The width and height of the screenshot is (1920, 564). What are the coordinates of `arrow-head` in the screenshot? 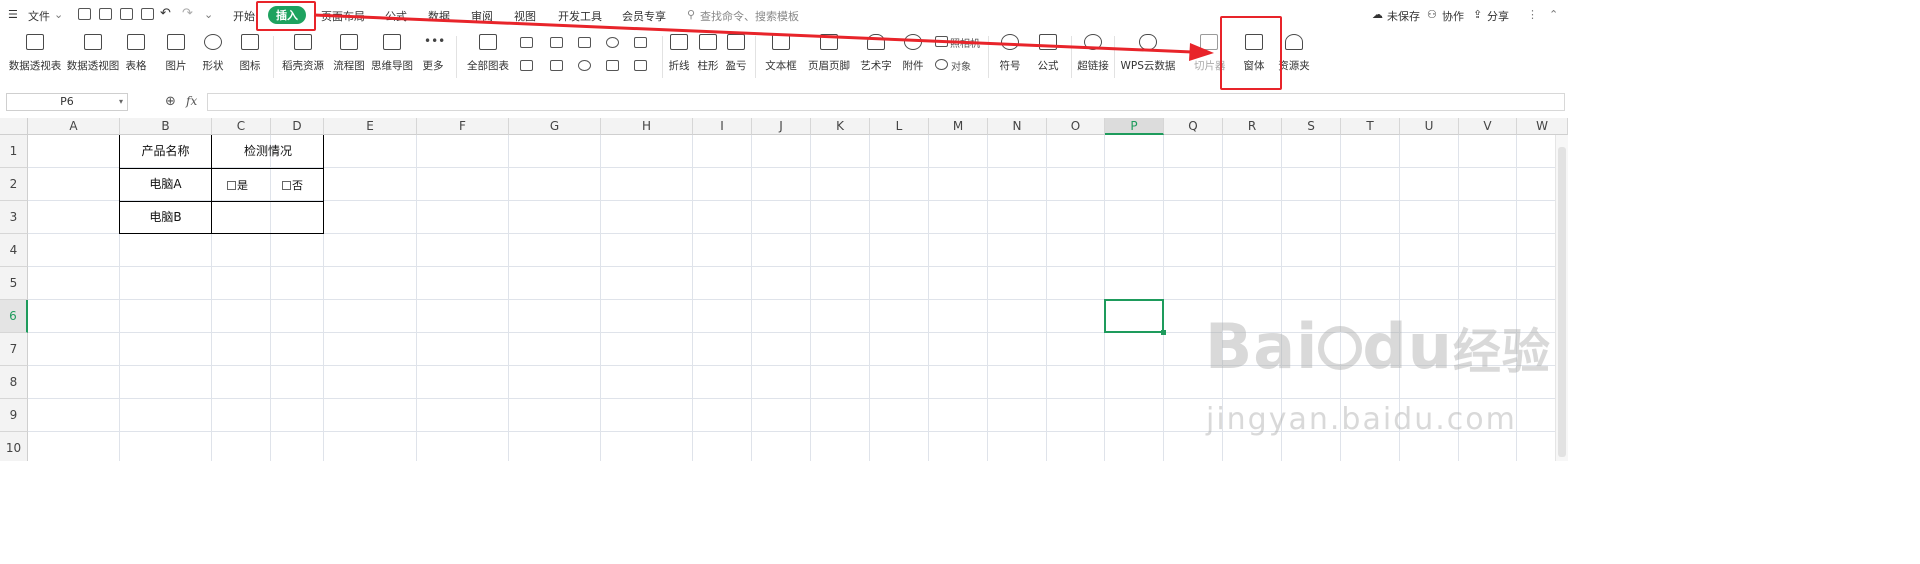 It's located at (1201, 52).